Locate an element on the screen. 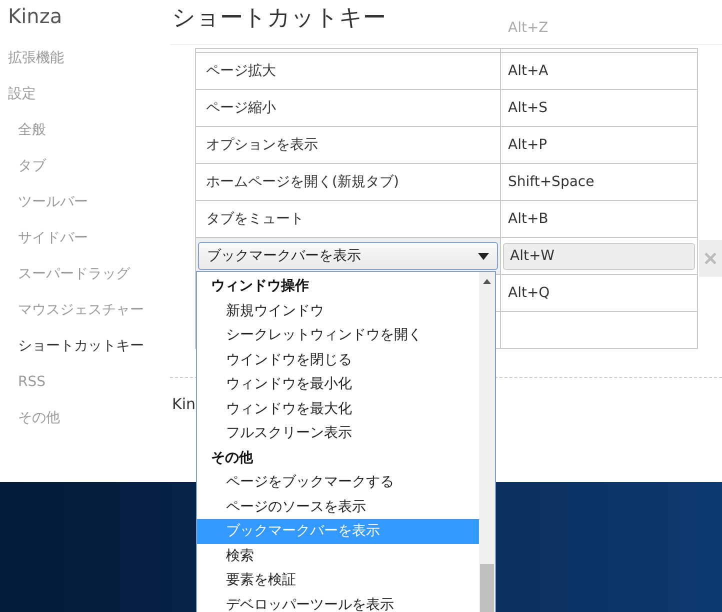  key-label: Shift+Space is located at coordinates (551, 182).